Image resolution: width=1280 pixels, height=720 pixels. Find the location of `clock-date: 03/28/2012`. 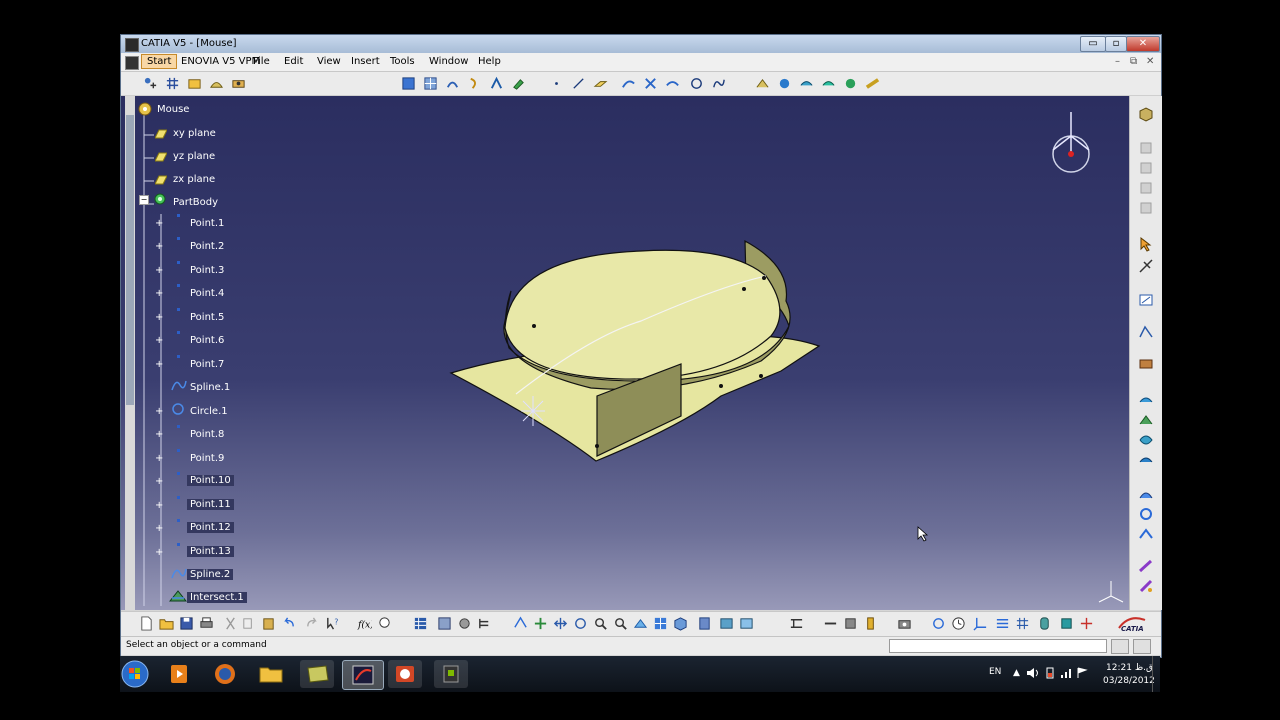

clock-date: 03/28/2012 is located at coordinates (1129, 681).